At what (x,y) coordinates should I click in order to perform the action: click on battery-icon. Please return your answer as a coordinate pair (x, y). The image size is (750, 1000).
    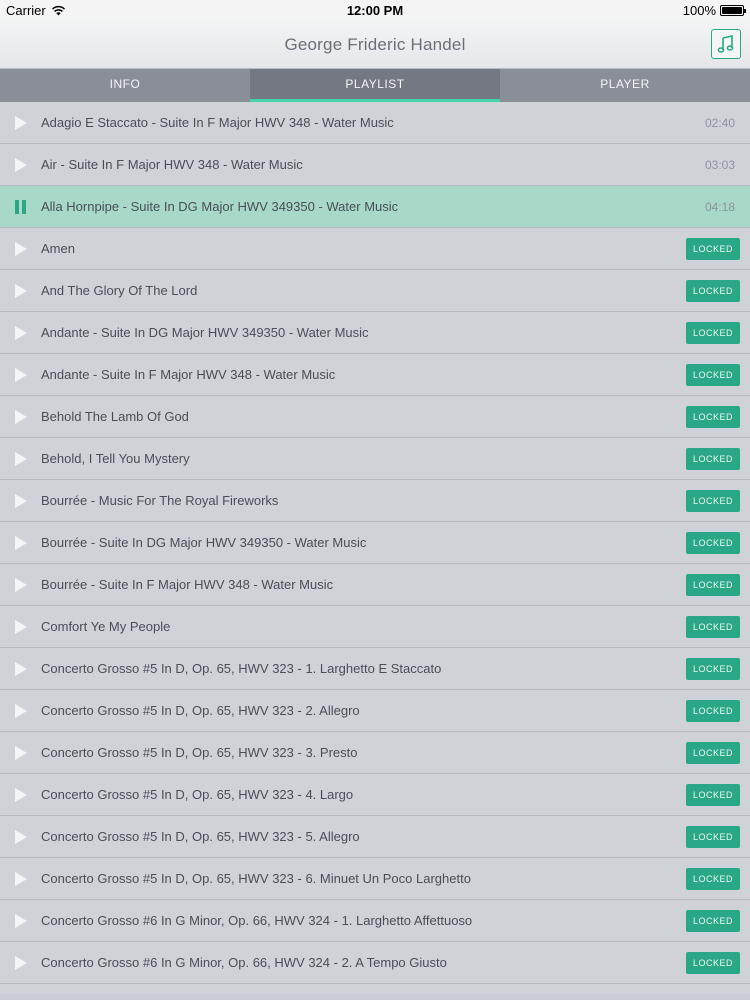
    Looking at the image, I should click on (733, 10).